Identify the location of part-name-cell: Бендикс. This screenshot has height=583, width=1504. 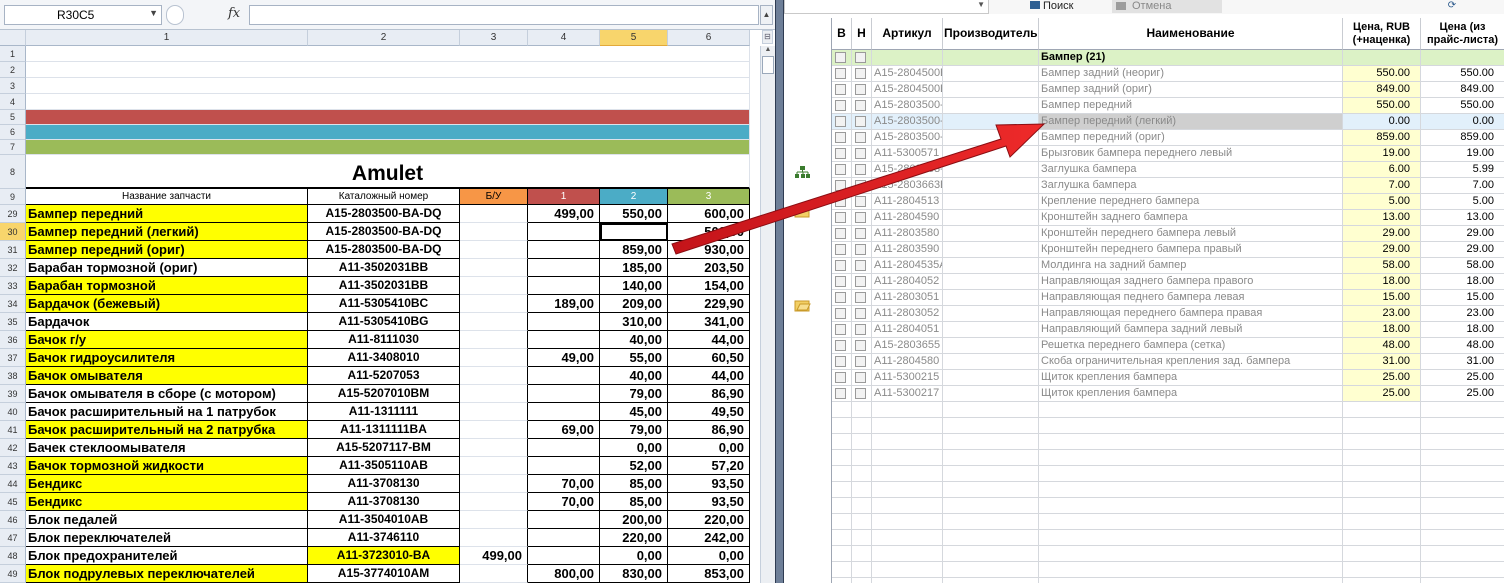
(167, 502).